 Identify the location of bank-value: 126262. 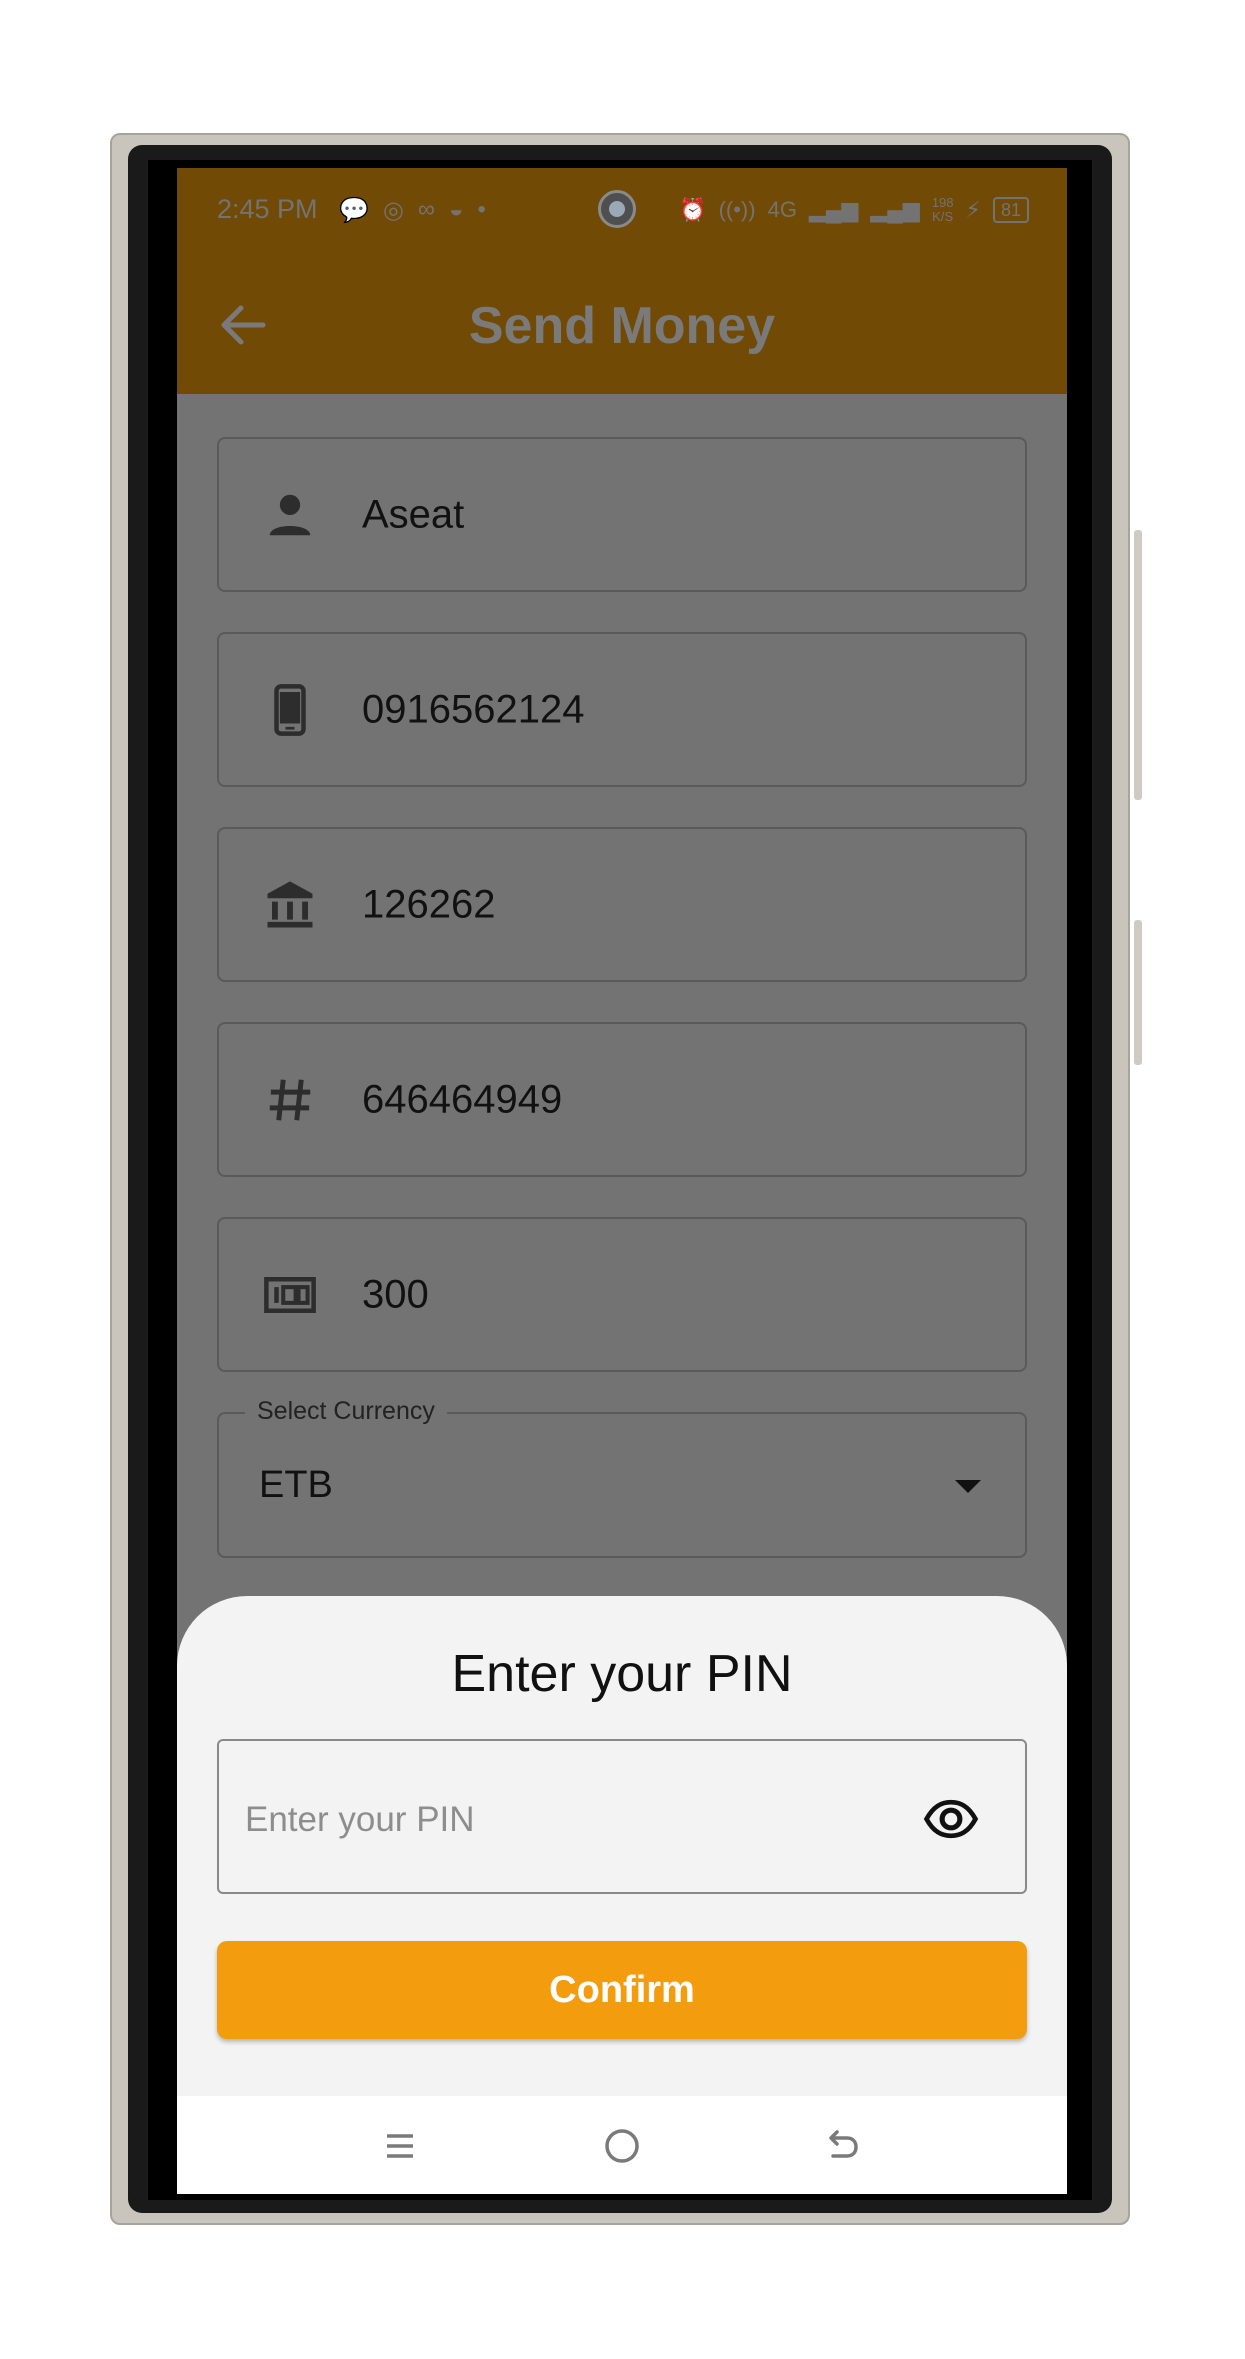
(429, 904).